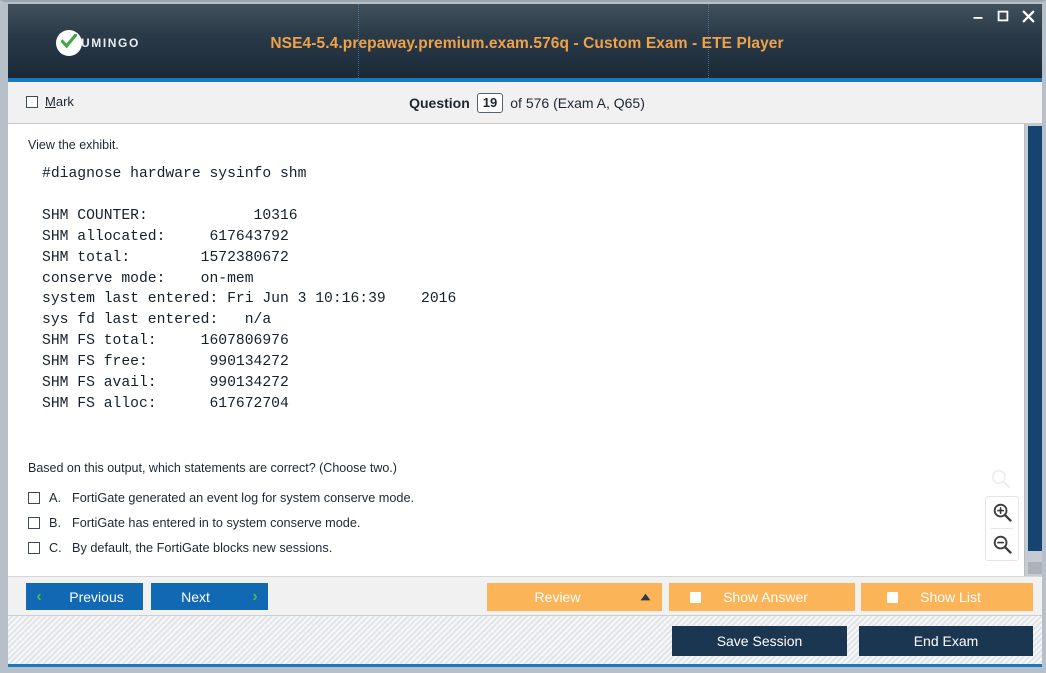 The width and height of the screenshot is (1046, 673). I want to click on chevron-left-icon: ‹, so click(39, 596).